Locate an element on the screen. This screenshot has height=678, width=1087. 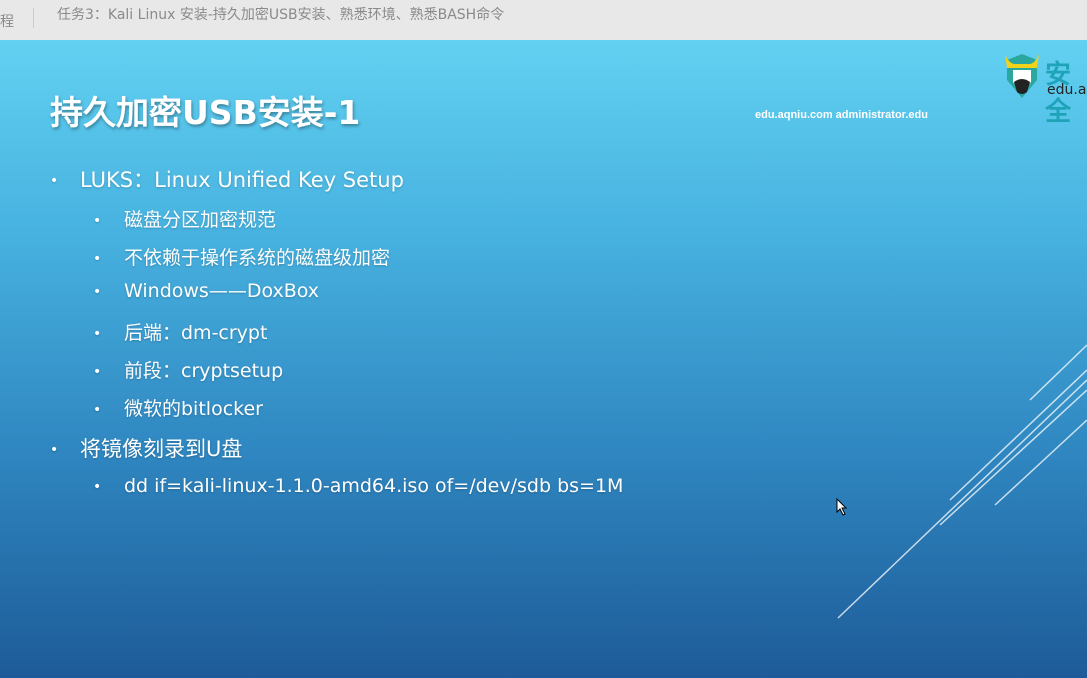
warrior-logo-icon is located at coordinates (1022, 76).